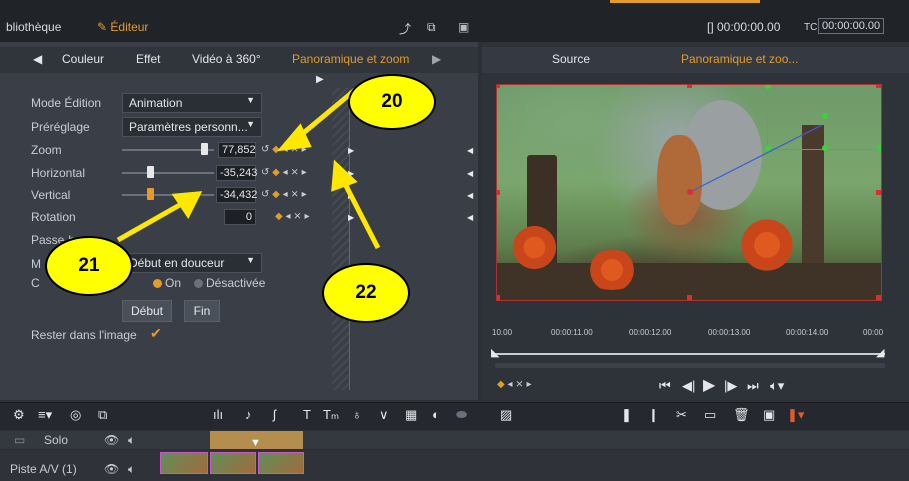 Image resolution: width=909 pixels, height=481 pixels. What do you see at coordinates (366, 293) in the screenshot?
I see `callout-22: 22` at bounding box center [366, 293].